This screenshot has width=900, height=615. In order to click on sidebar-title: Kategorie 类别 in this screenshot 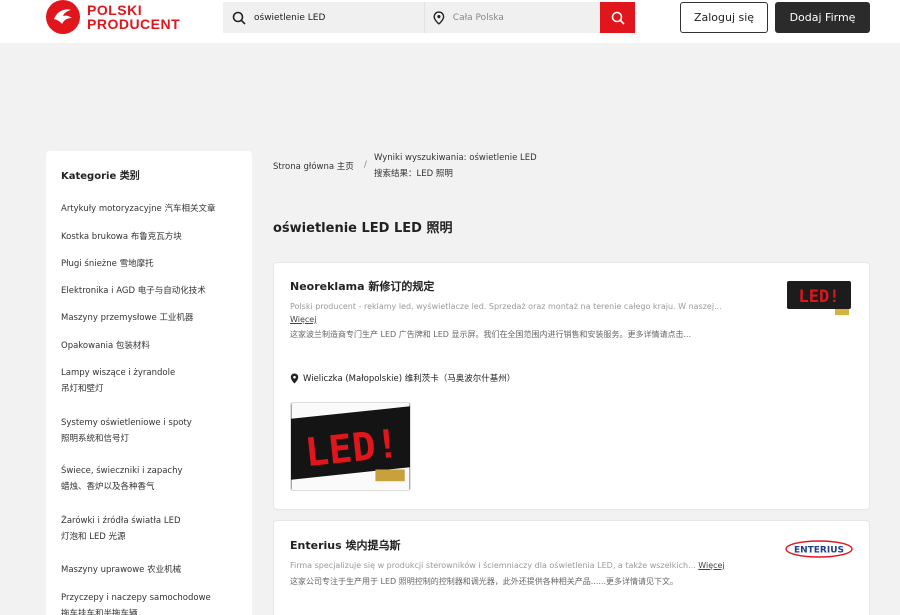, I will do `click(100, 176)`.